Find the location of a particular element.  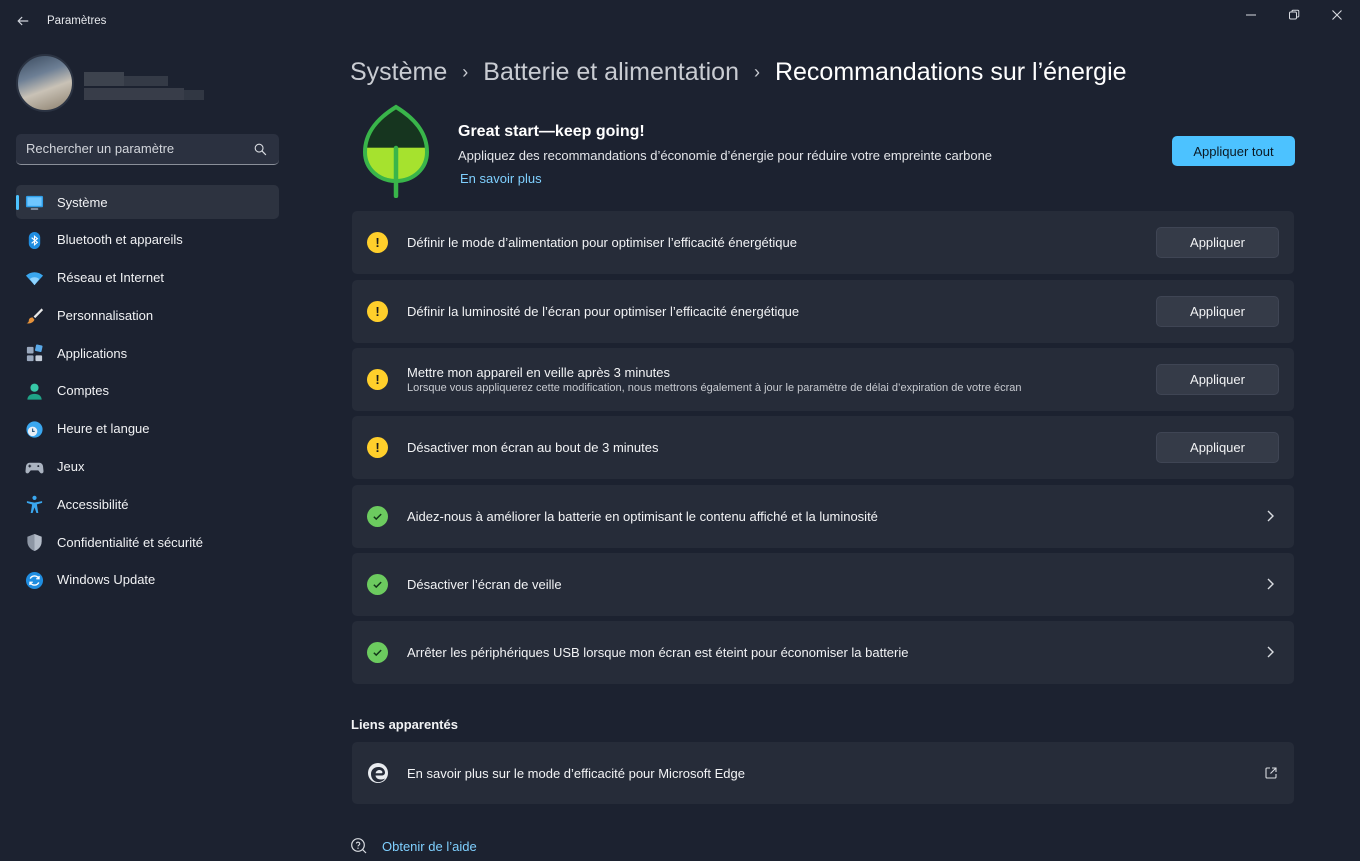

get-help-label: Obtenir de l’aide is located at coordinates (429, 846).